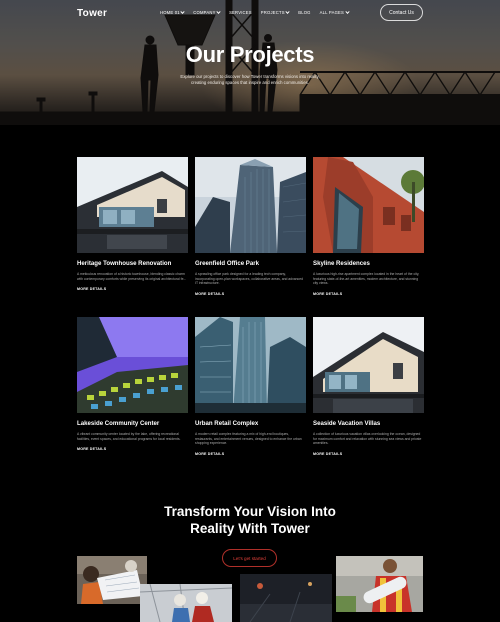 The image size is (500, 622). What do you see at coordinates (250, 528) in the screenshot?
I see `cta-heading-line-2: Reality With Tower` at bounding box center [250, 528].